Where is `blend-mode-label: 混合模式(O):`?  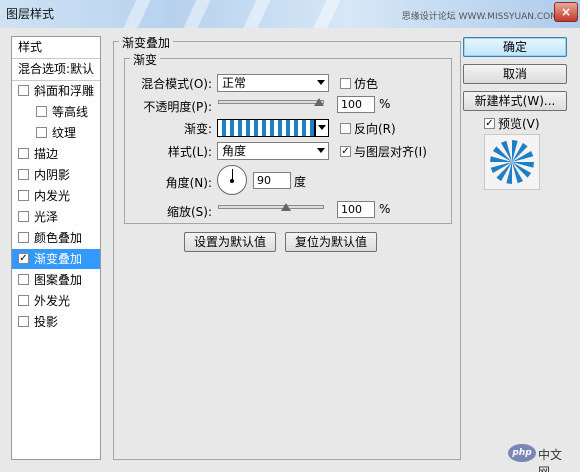 blend-mode-label: 混合模式(O): is located at coordinates (176, 84).